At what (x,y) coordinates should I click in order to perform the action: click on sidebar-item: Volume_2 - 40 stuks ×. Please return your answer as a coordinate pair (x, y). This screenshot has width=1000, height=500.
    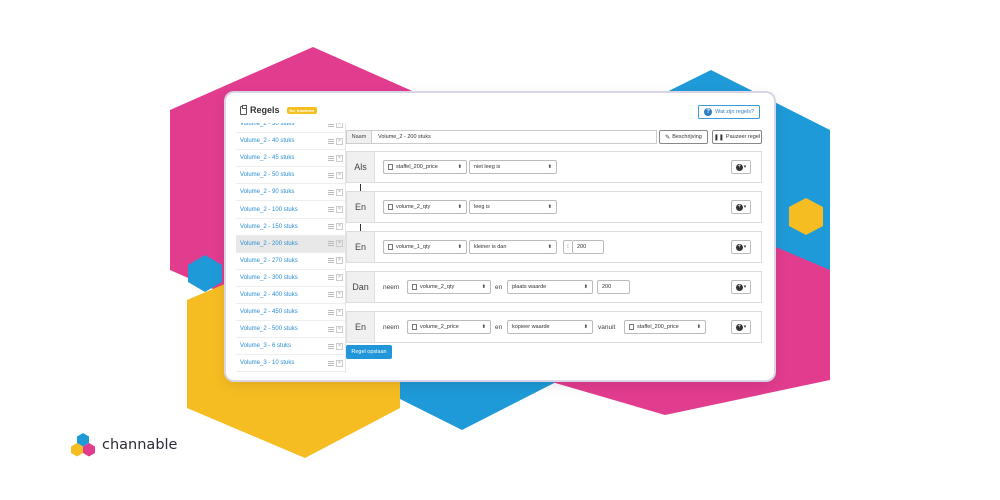
    Looking at the image, I should click on (290, 142).